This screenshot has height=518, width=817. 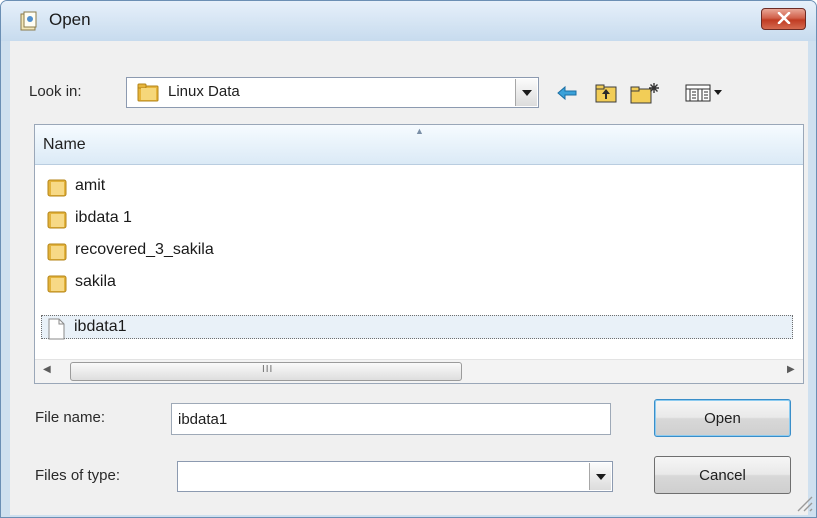 I want to click on view-menu-icon, so click(x=704, y=93).